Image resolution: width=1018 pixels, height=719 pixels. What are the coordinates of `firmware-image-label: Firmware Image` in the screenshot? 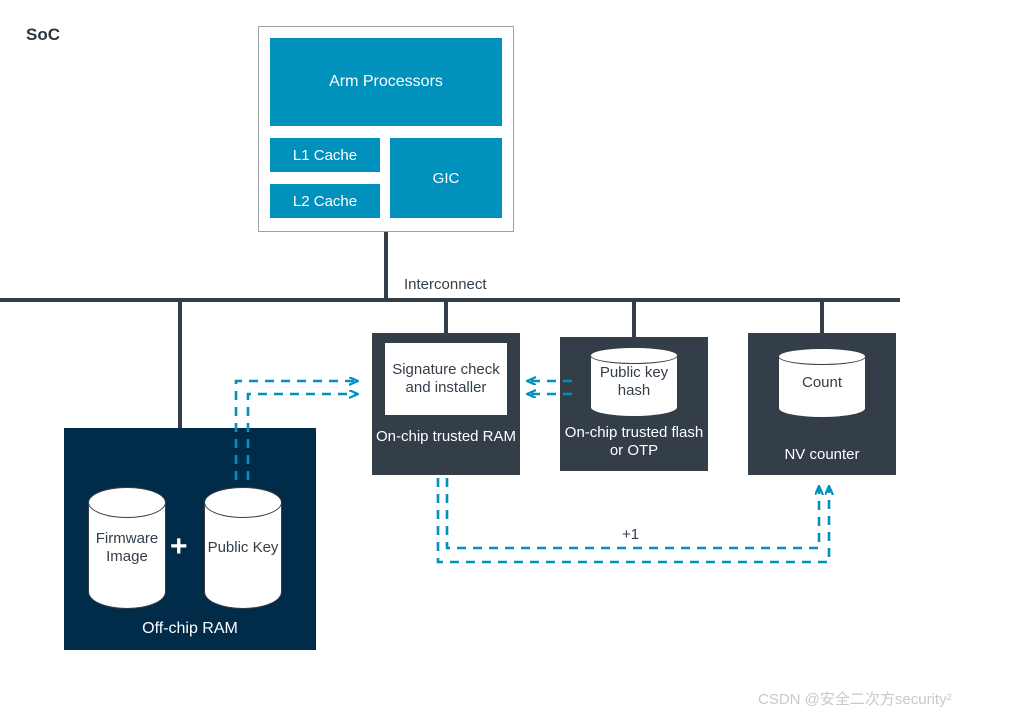 It's located at (127, 547).